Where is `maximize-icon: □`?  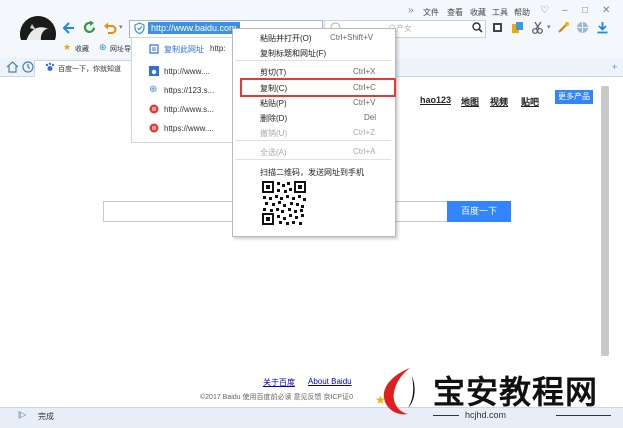
maximize-icon: □ is located at coordinates (585, 10).